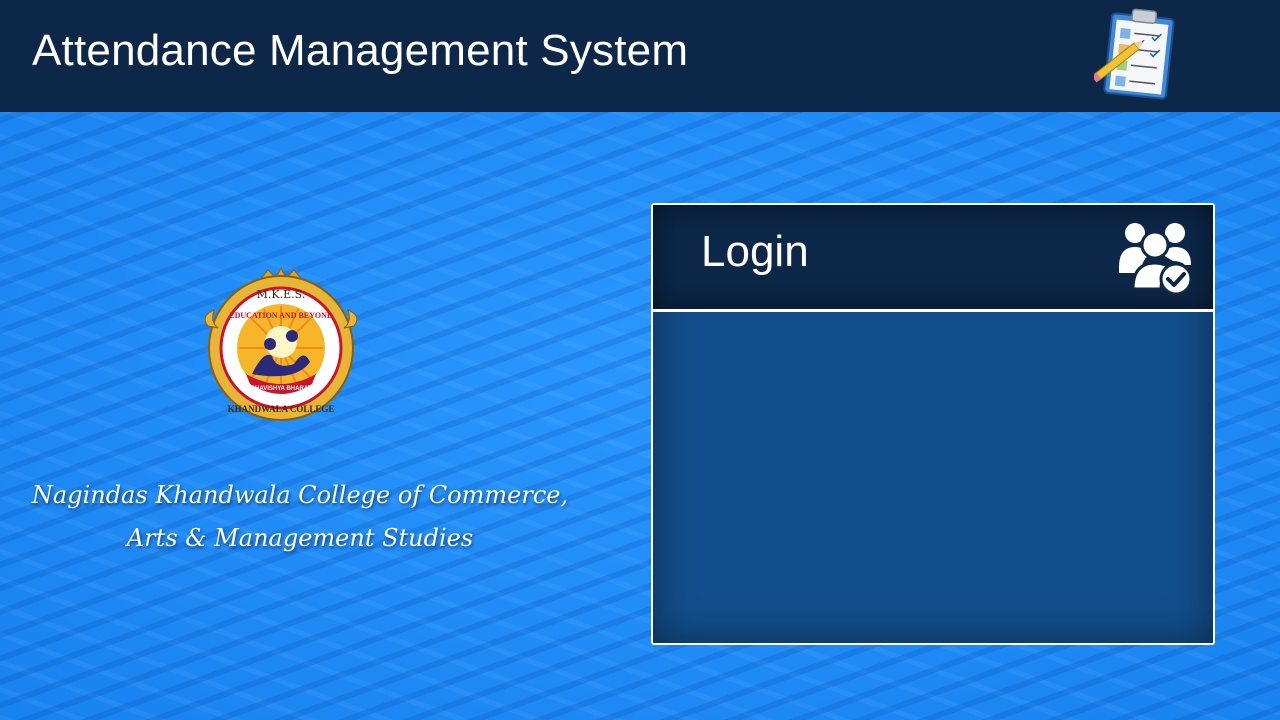  I want to click on attendance-clipboard-icon, so click(1134, 54).